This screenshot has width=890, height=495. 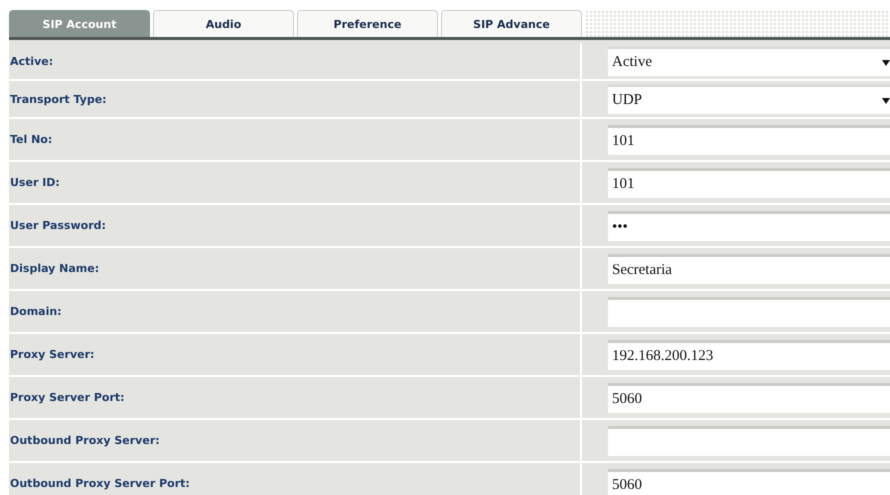 What do you see at coordinates (67, 397) in the screenshot?
I see `field-label: Proxy Server Port:` at bounding box center [67, 397].